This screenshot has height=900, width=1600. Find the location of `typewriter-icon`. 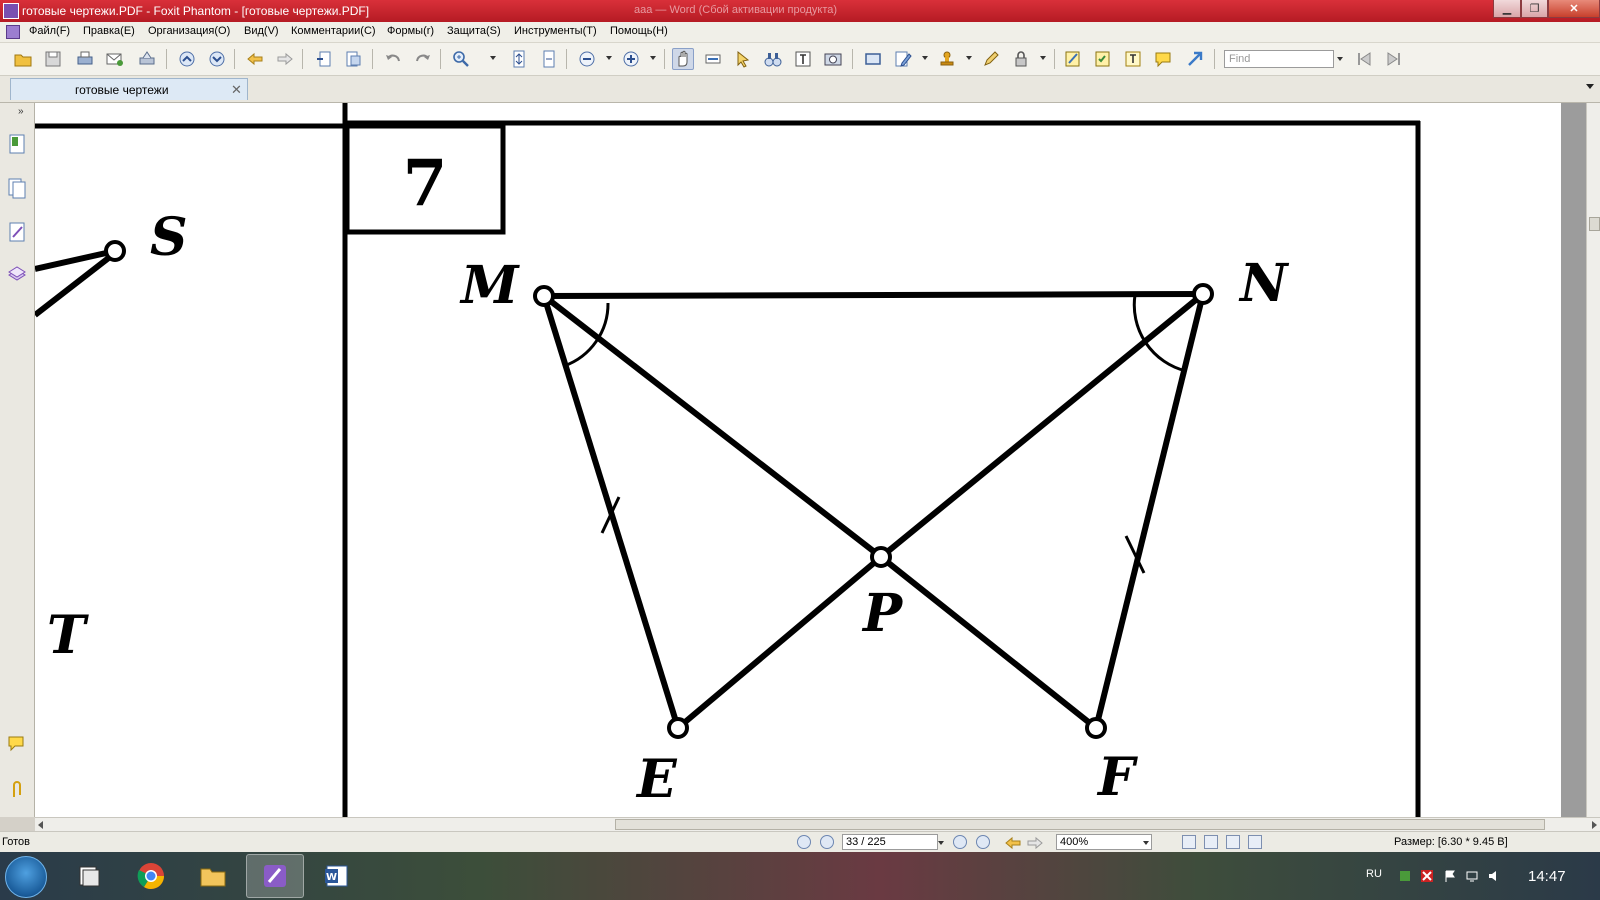

typewriter-icon is located at coordinates (803, 59).